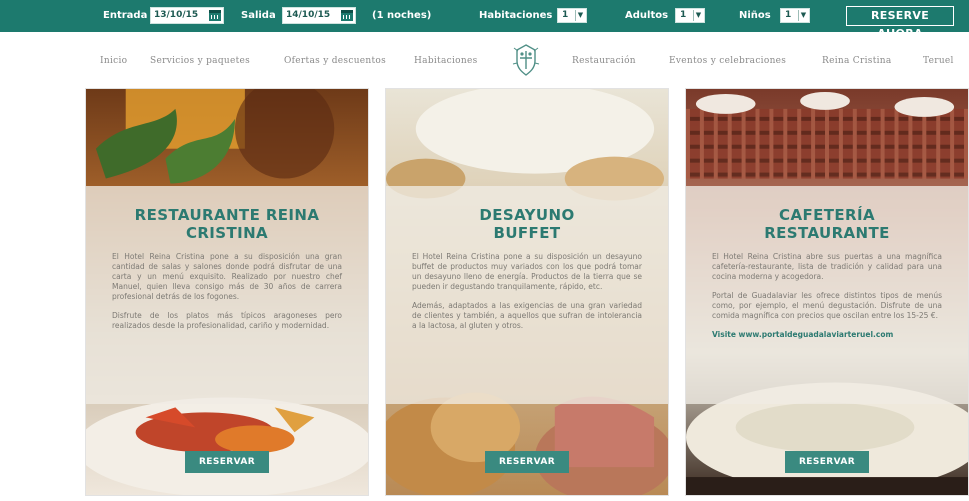  Describe the element at coordinates (516, 15) in the screenshot. I see `rooms-label: Habitaciones` at that location.